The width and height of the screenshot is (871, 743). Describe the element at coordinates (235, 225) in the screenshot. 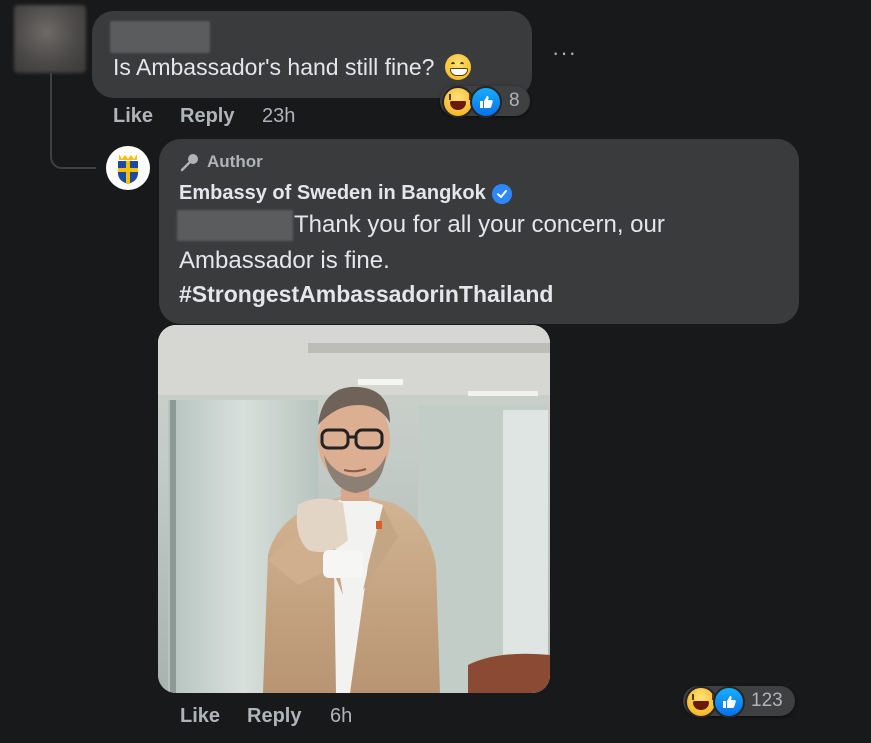

I see `redacted-mention` at that location.